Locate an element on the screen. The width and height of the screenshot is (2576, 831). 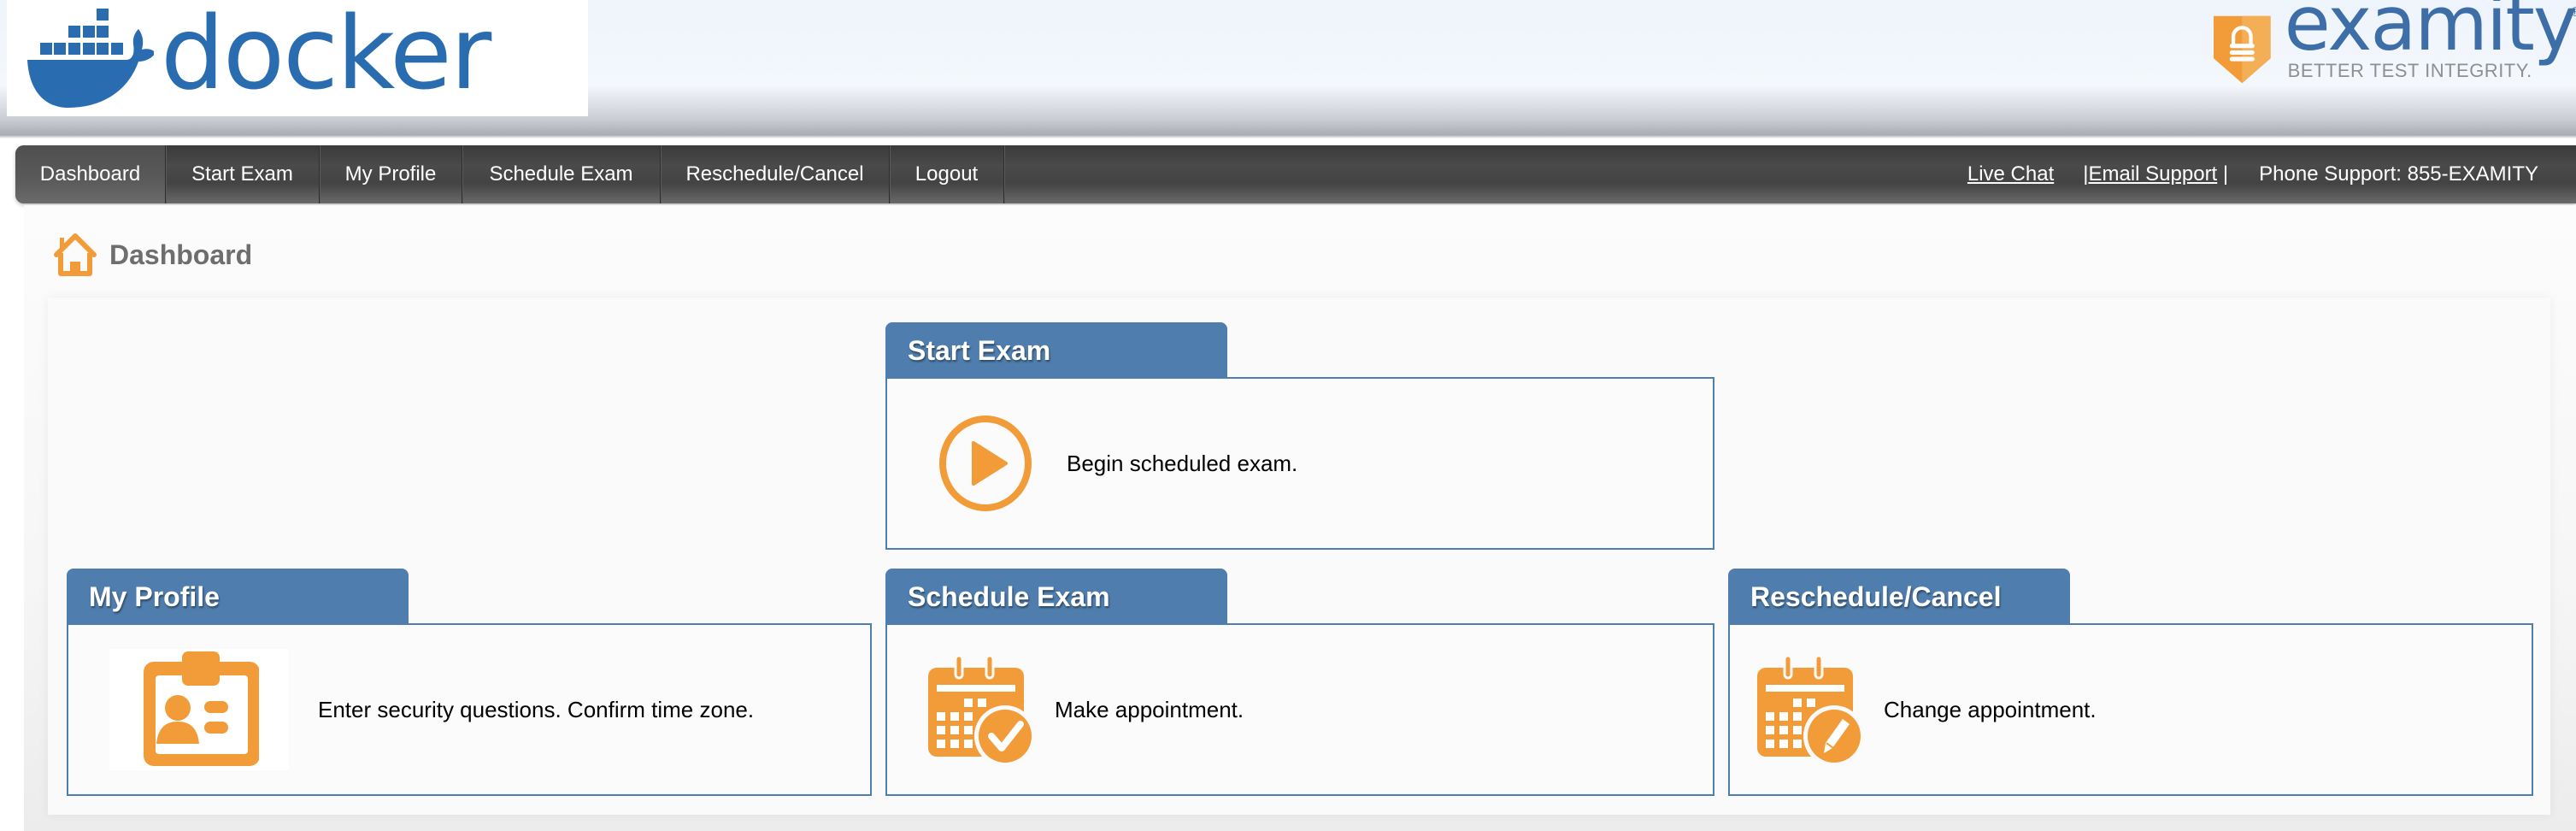
docker-whale-icon is located at coordinates (90, 58).